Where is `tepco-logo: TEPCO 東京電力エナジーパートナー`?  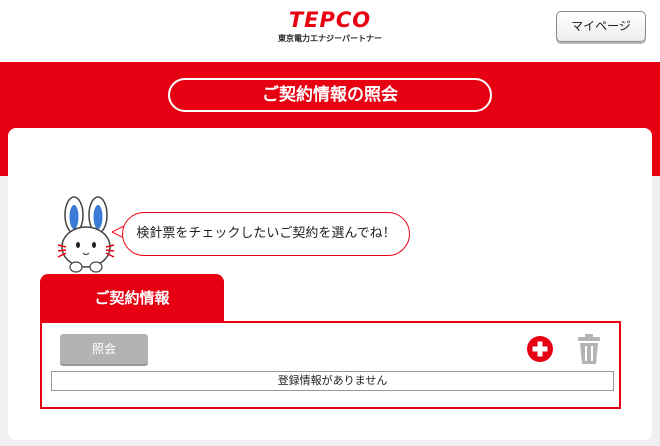
tepco-logo: TEPCO 東京電力エナジーパートナー is located at coordinates (330, 28).